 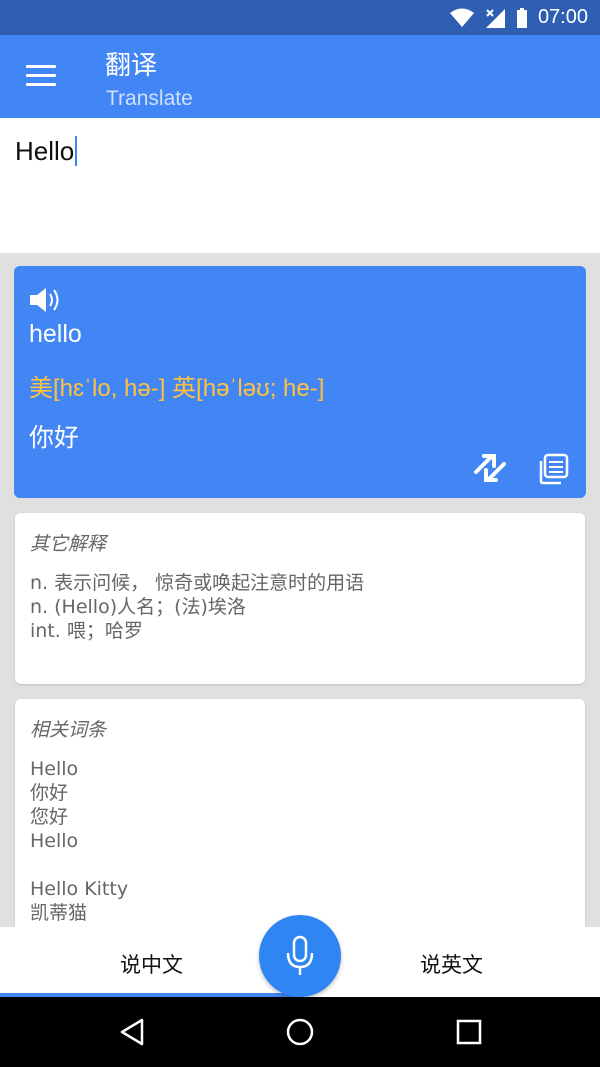 I want to click on battery-icon, so click(x=521, y=17).